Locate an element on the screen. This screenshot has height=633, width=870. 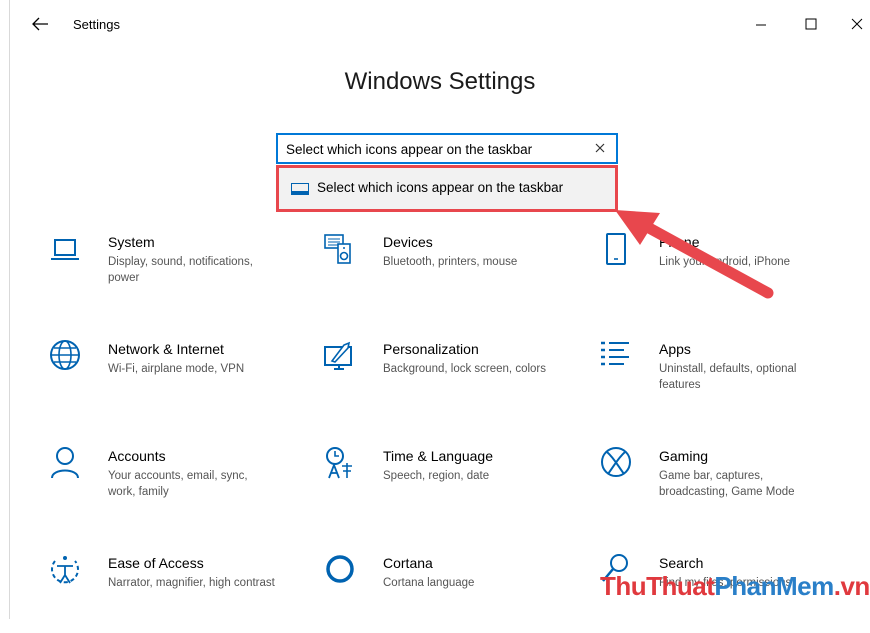
tile-title: Network & Internet is located at coordinates (166, 349).